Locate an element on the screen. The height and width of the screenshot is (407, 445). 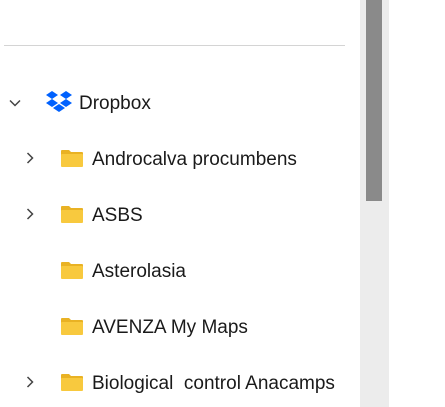
tree-item-folder: Androcalva procumbens is located at coordinates (180, 159).